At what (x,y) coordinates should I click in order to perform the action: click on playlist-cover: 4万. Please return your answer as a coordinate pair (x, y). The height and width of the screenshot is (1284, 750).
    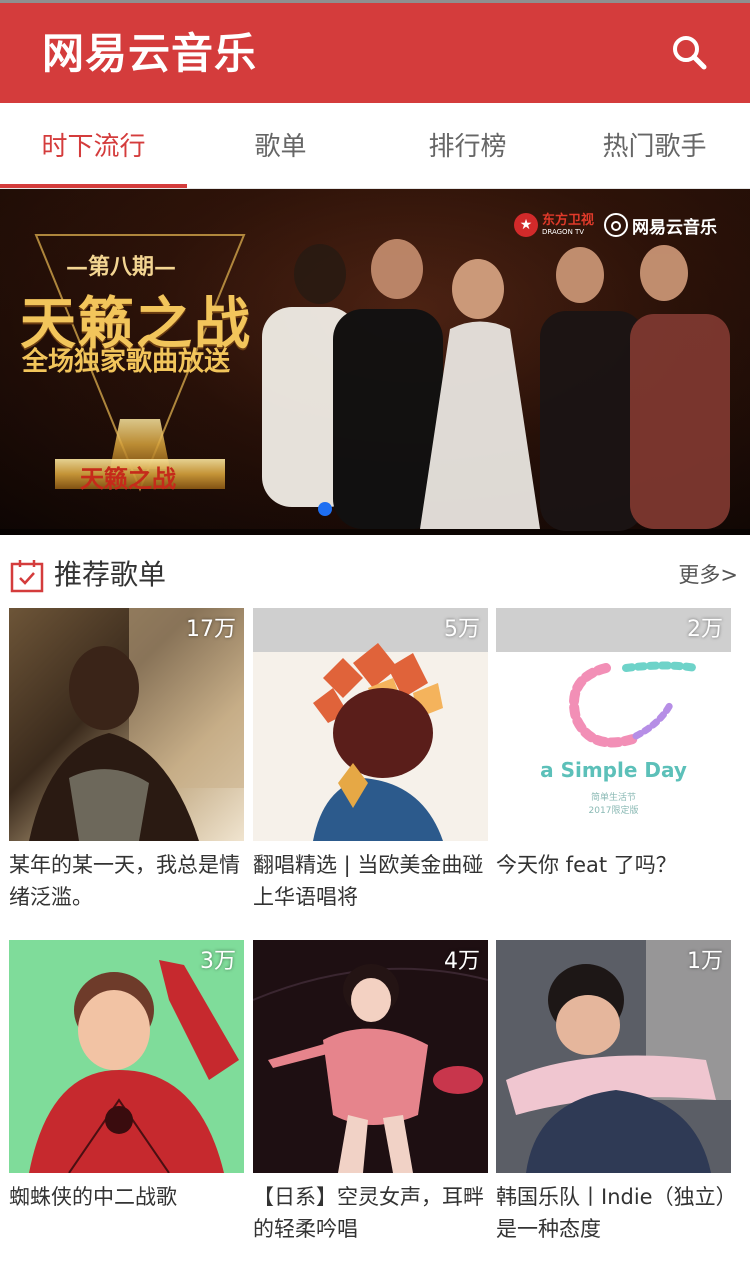
    Looking at the image, I should click on (370, 1056).